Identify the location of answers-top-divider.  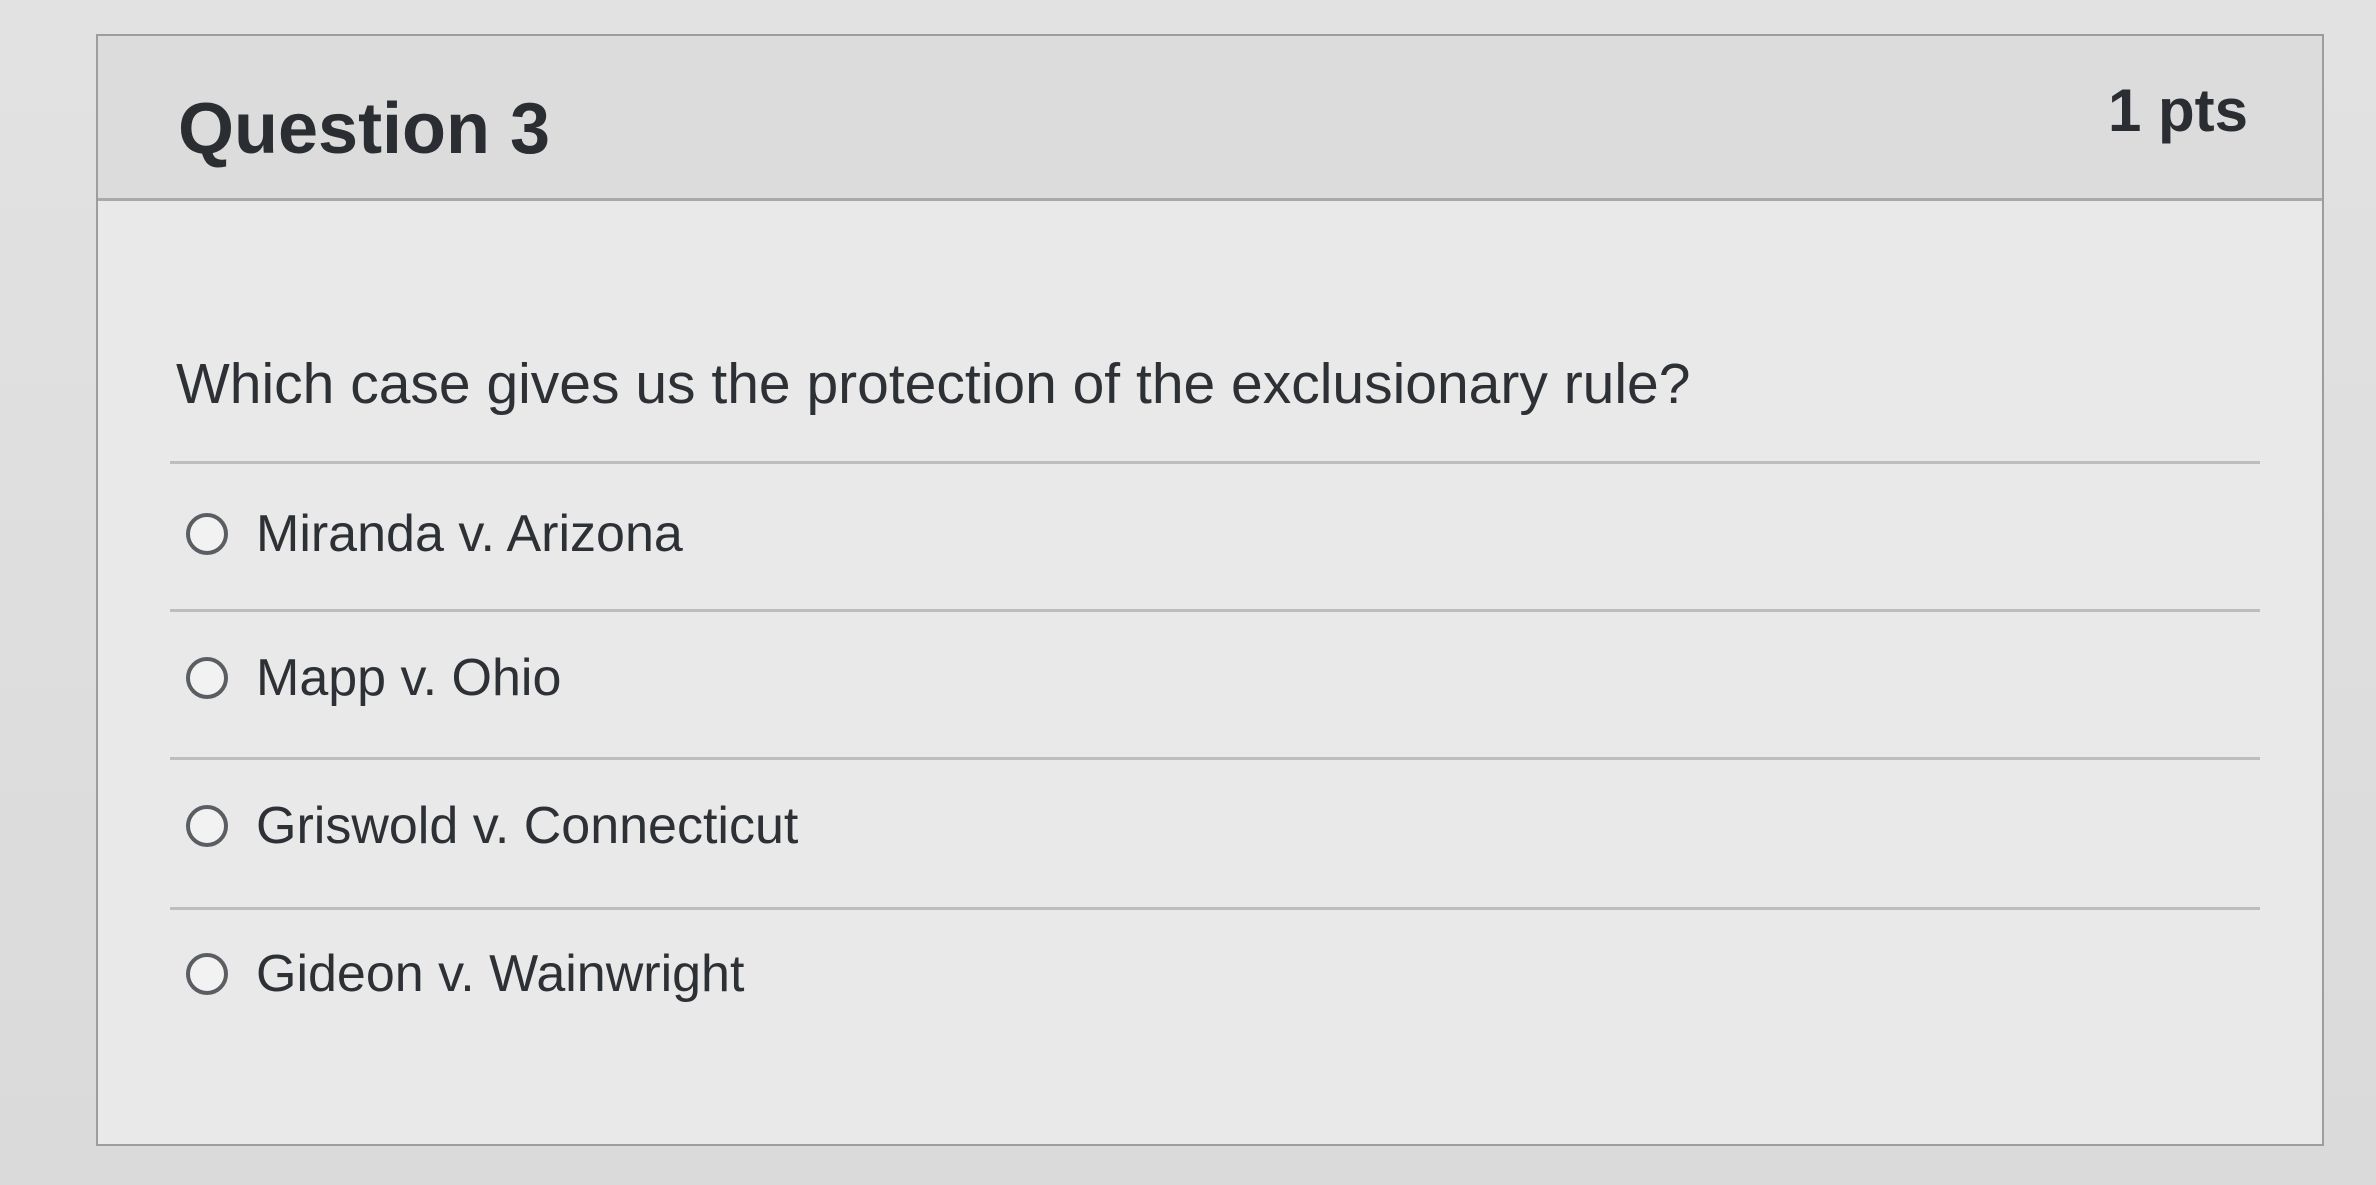
(1215, 462).